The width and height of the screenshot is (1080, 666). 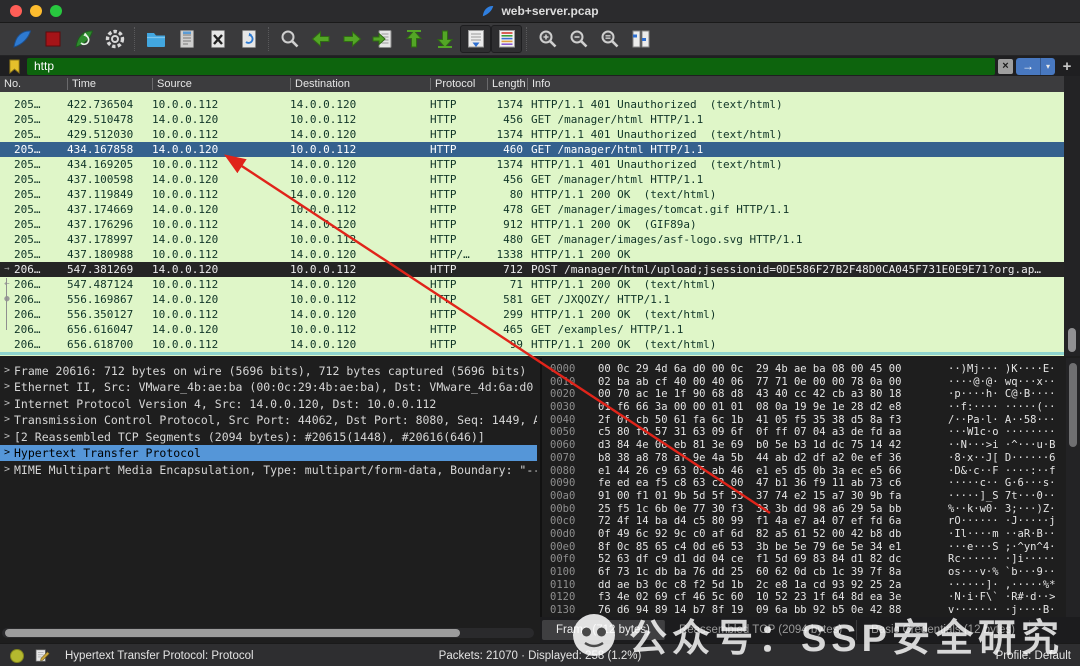 What do you see at coordinates (1073, 487) in the screenshot?
I see `hex-scrollbar` at bounding box center [1073, 487].